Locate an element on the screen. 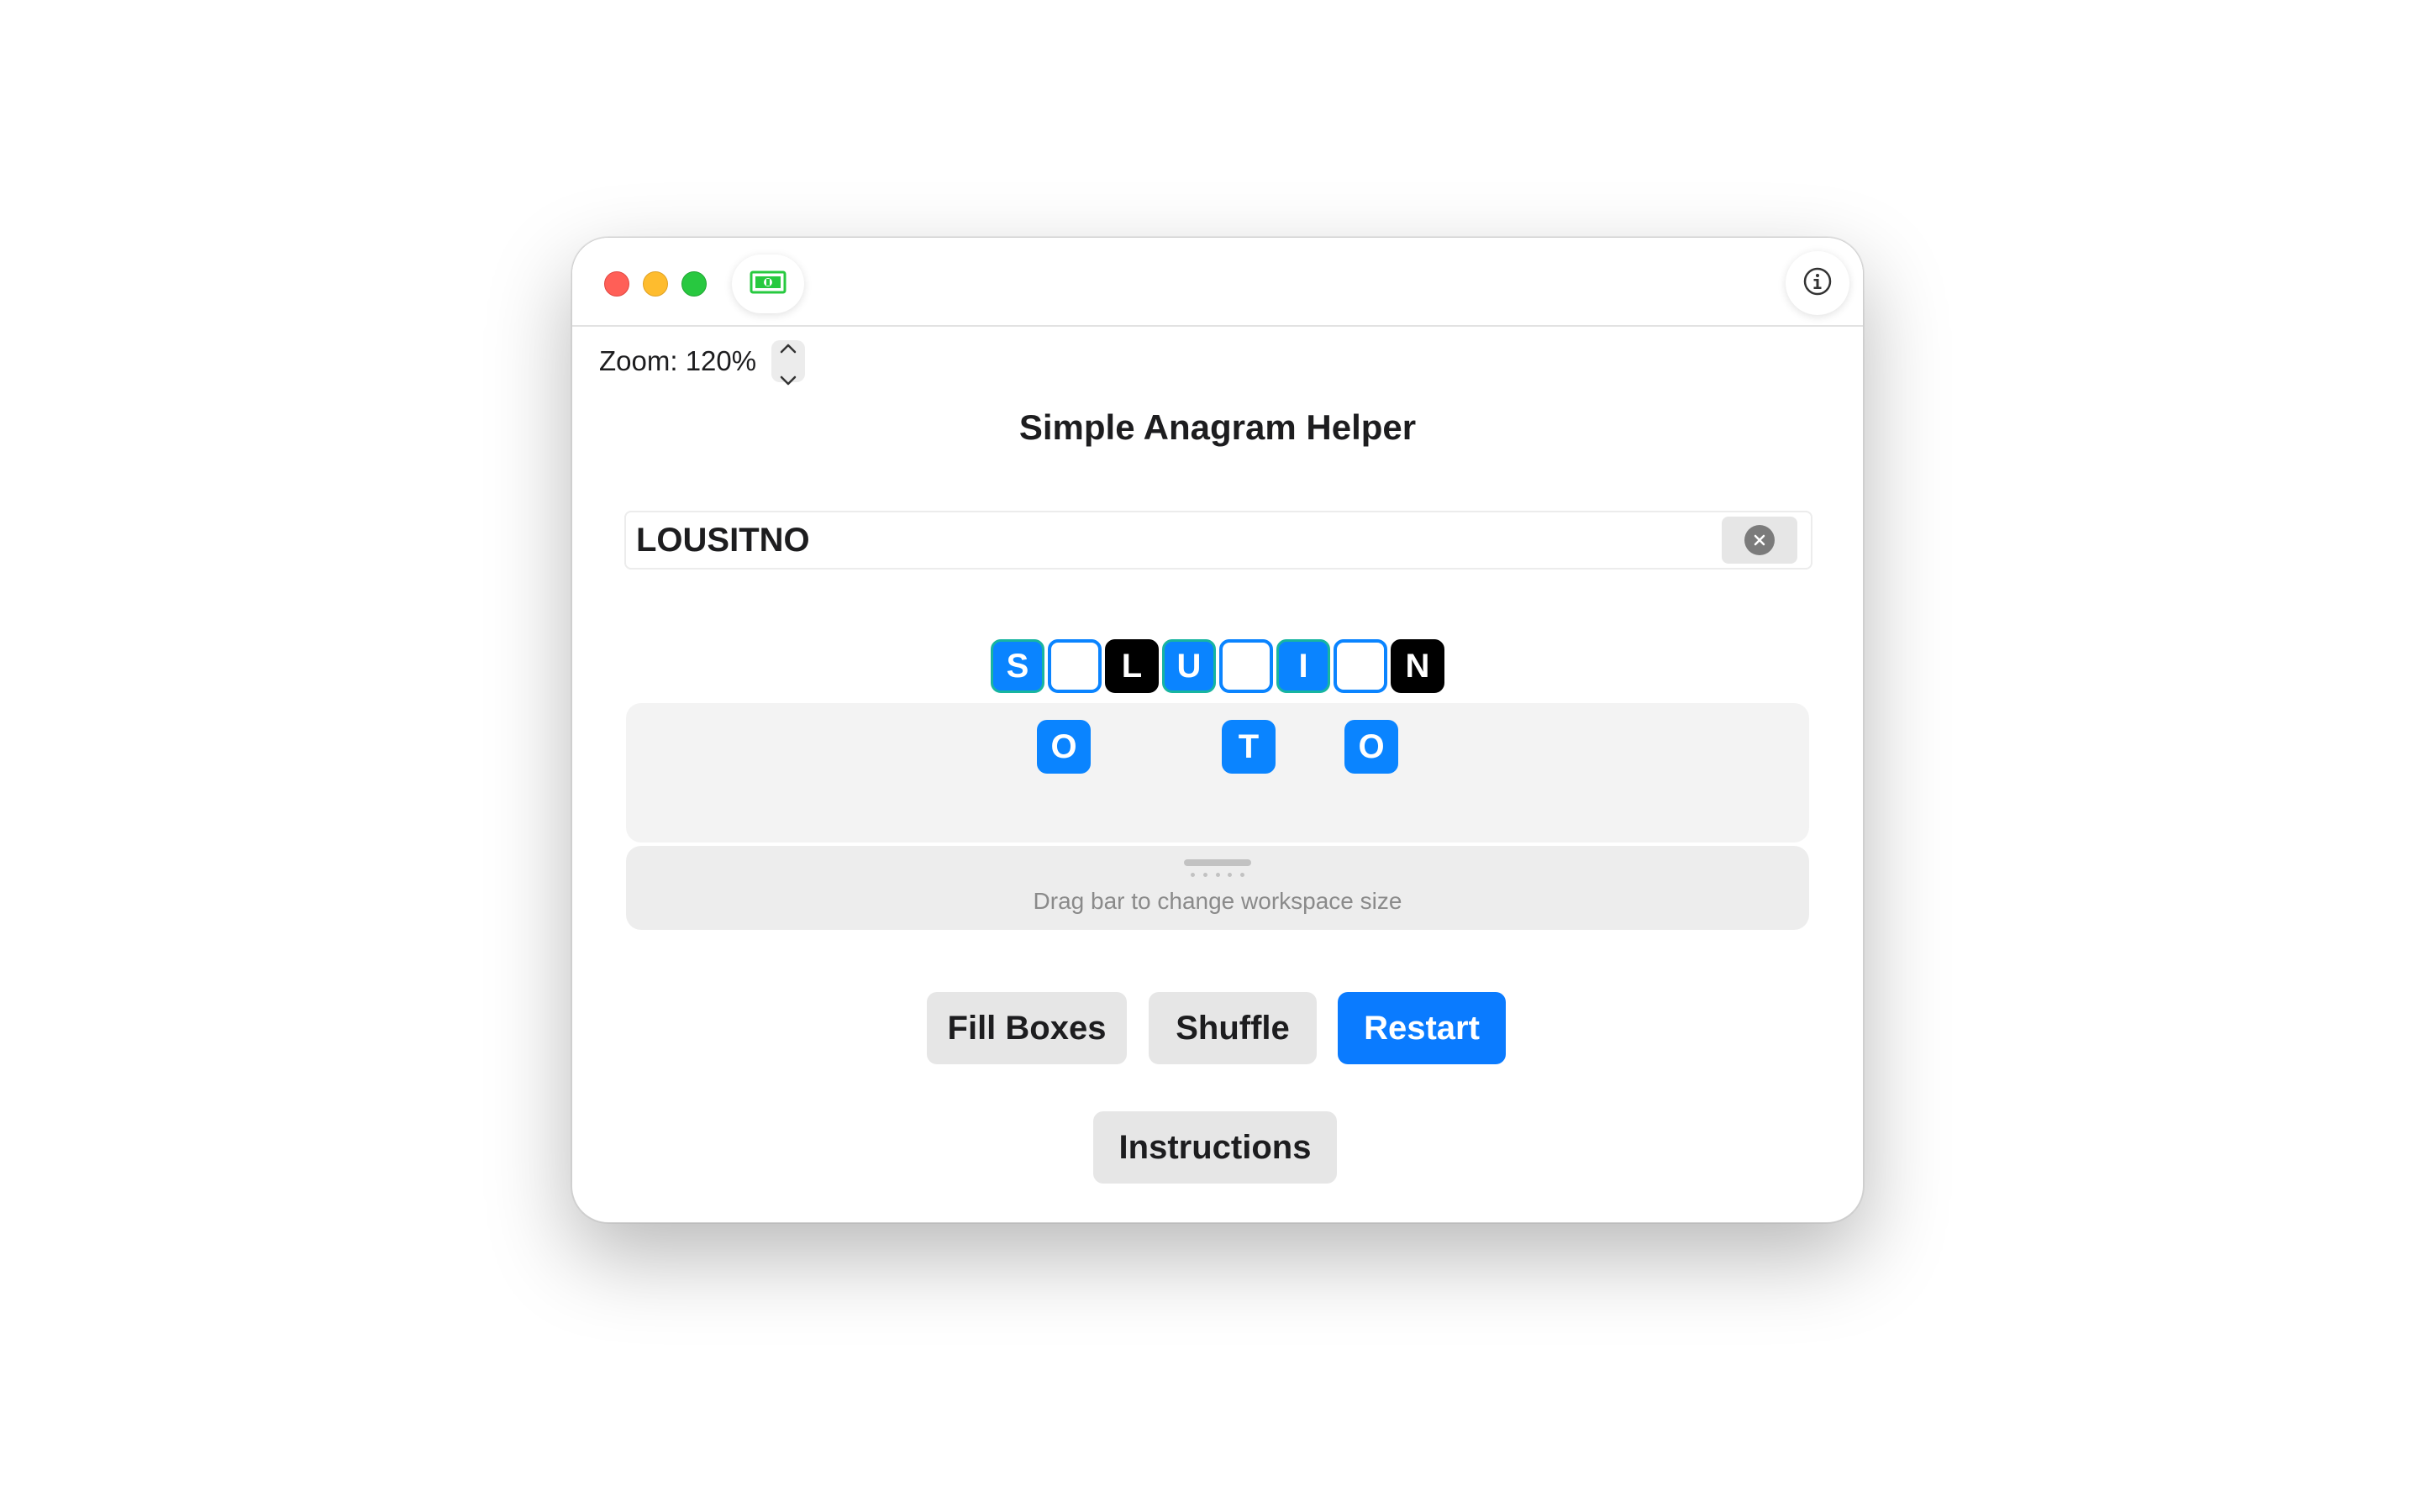  zoom-window-button is located at coordinates (694, 284).